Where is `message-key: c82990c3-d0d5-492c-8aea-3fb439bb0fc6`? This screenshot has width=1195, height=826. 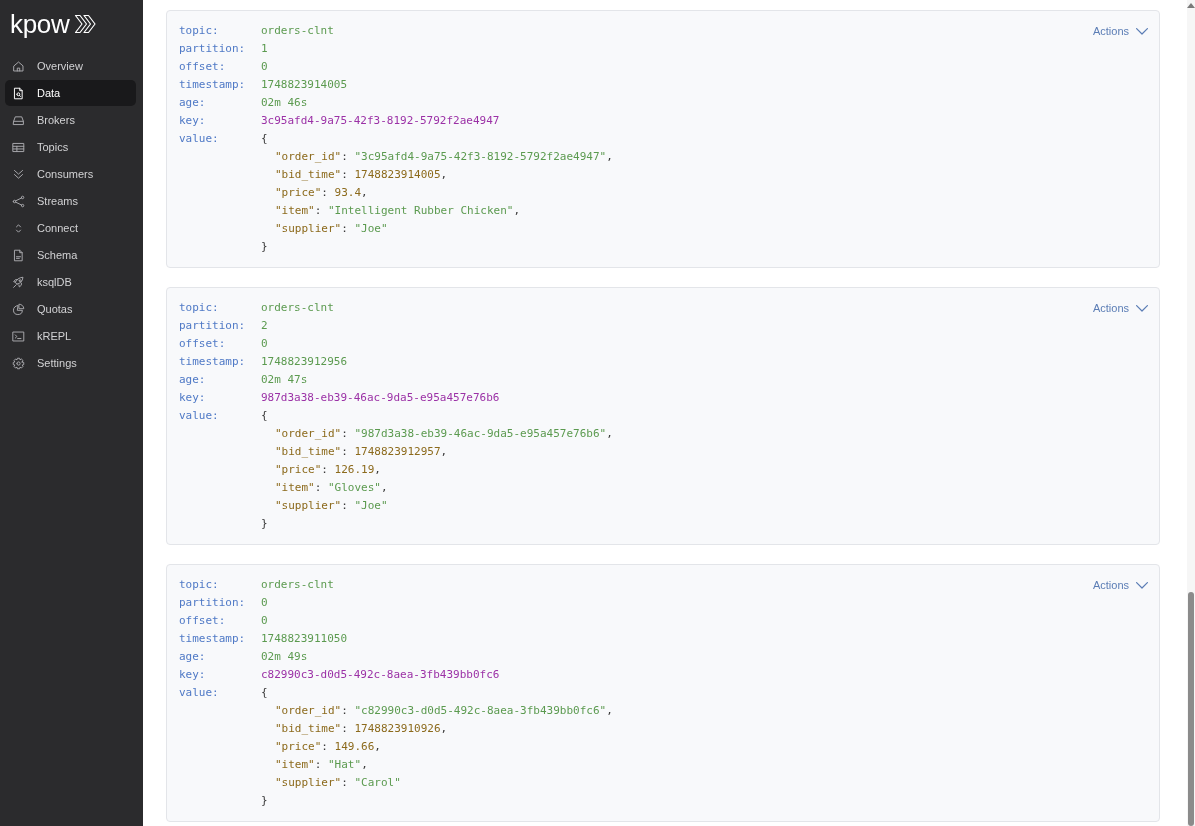 message-key: c82990c3-d0d5-492c-8aea-3fb439bb0fc6 is located at coordinates (380, 675).